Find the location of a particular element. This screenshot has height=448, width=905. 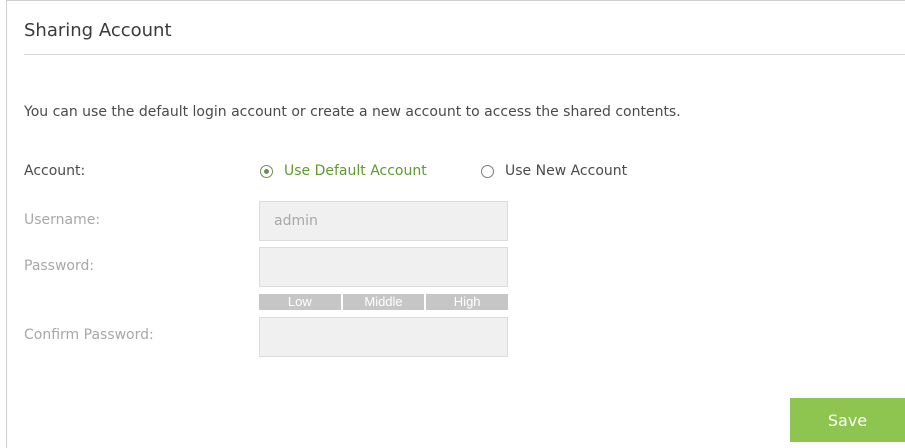

section-title: Sharing Account is located at coordinates (98, 30).